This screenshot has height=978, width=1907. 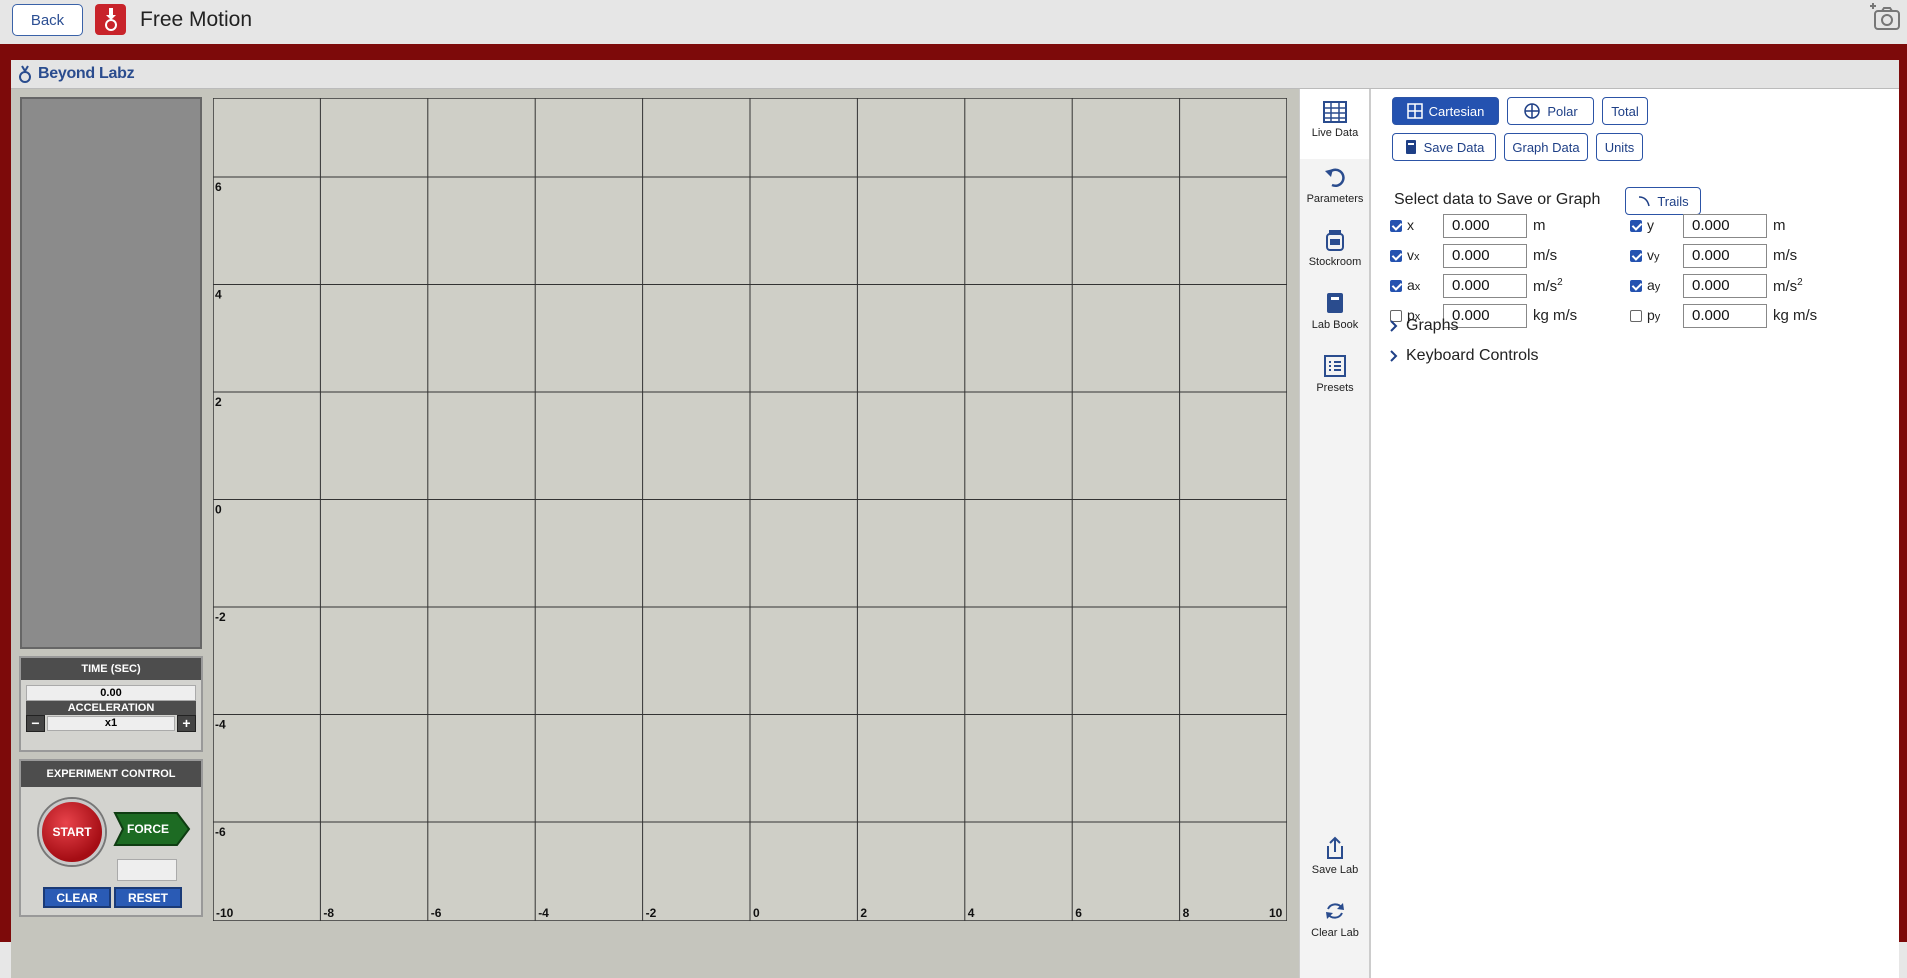 What do you see at coordinates (1788, 286) in the screenshot?
I see `unit-label: m/s2` at bounding box center [1788, 286].